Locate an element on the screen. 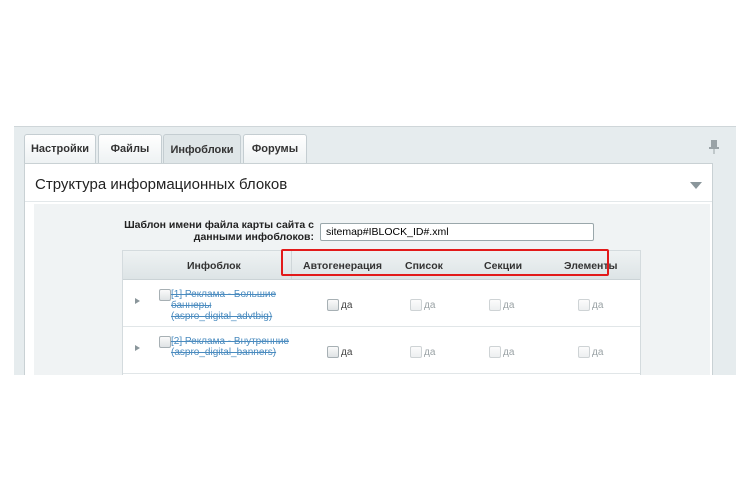 This screenshot has width=750, height=500. section-title: Структура информационных блоков is located at coordinates (161, 184).